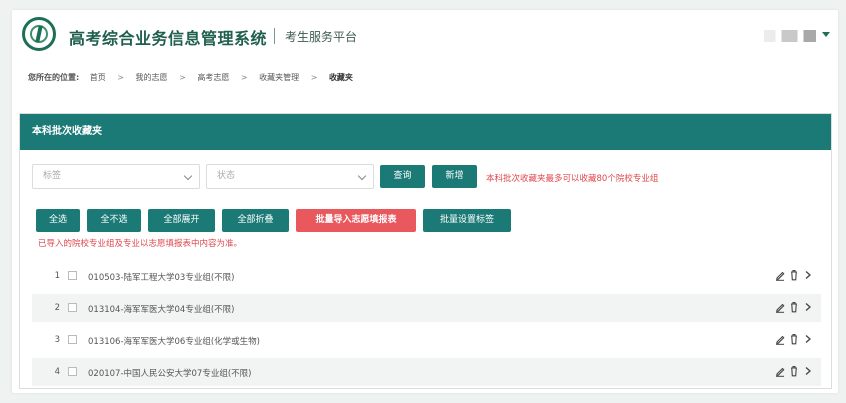 The image size is (846, 403). What do you see at coordinates (58, 220) in the screenshot?
I see `select-all-button: 全选` at bounding box center [58, 220].